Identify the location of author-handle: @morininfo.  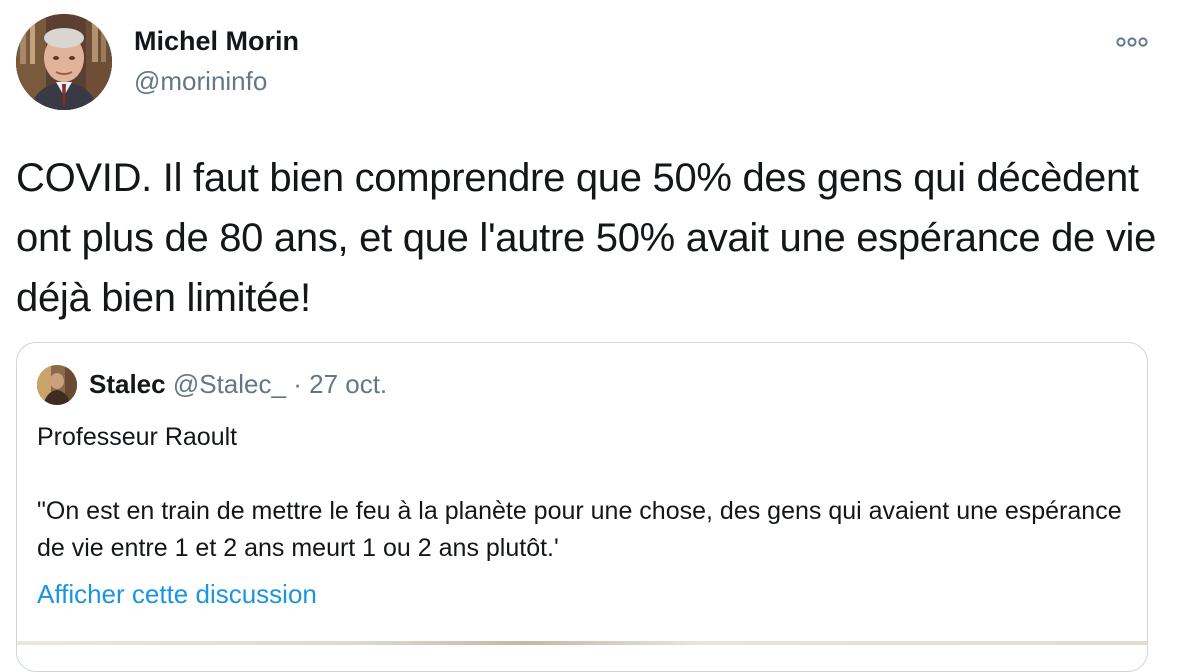
(200, 81).